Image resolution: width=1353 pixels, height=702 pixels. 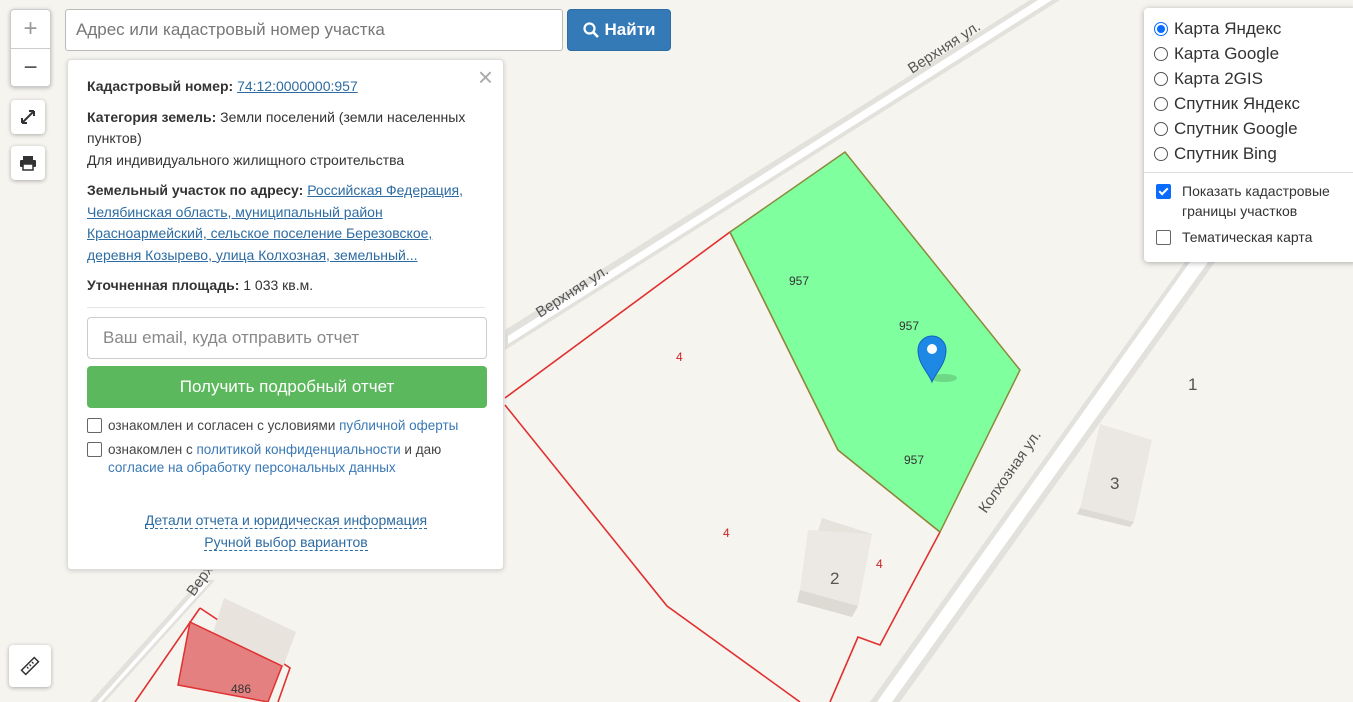 I want to click on area-row: Уточненная площадь: 1 033 кв.м., so click(x=286, y=286).